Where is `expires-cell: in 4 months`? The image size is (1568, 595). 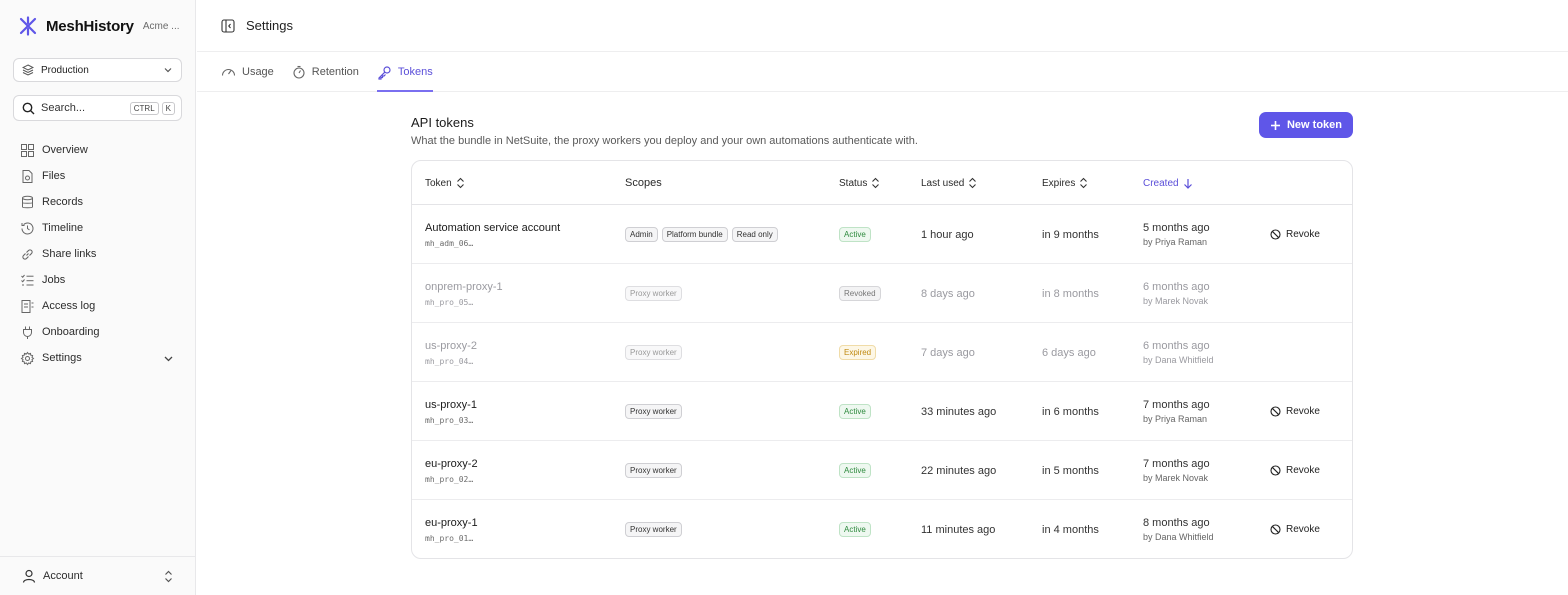 expires-cell: in 4 months is located at coordinates (1070, 529).